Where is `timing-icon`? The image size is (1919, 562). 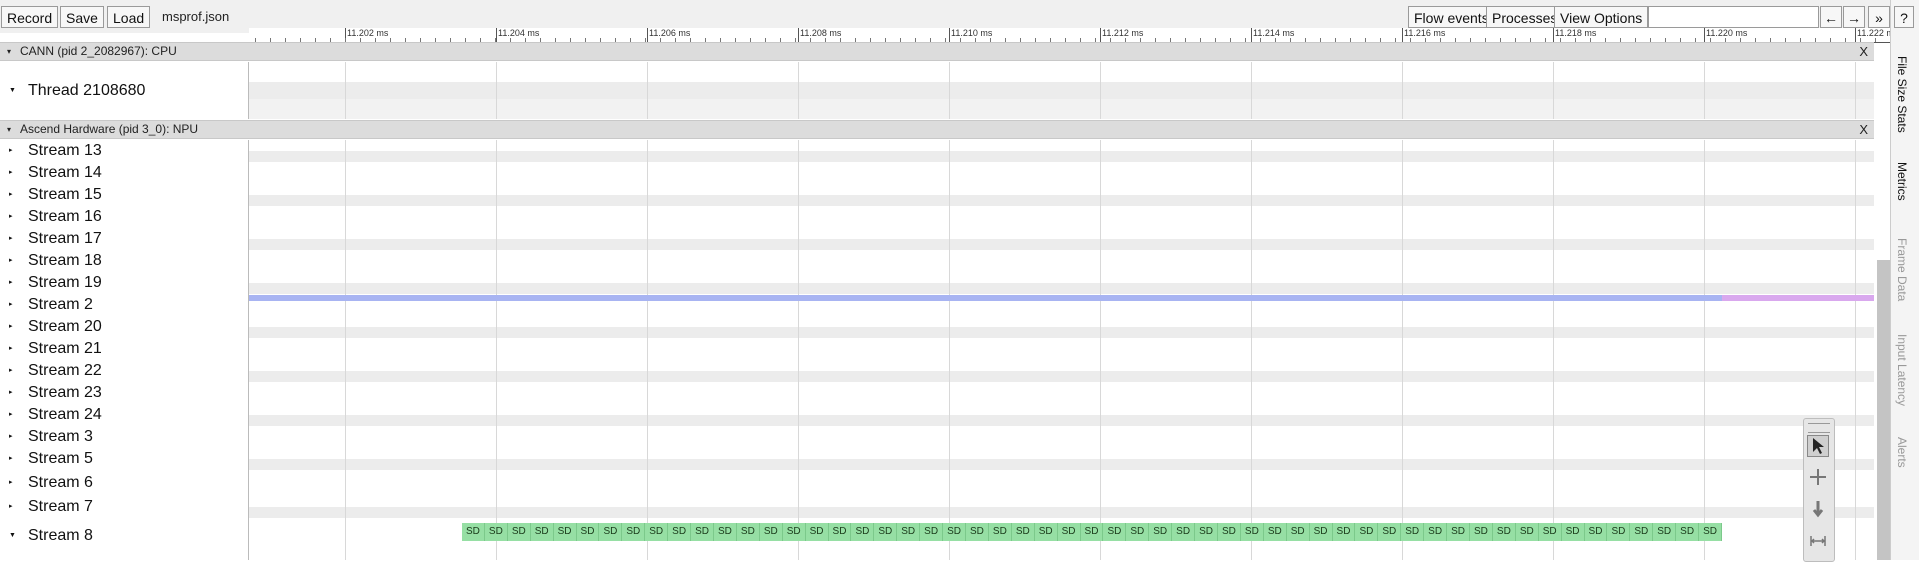
timing-icon is located at coordinates (1818, 542).